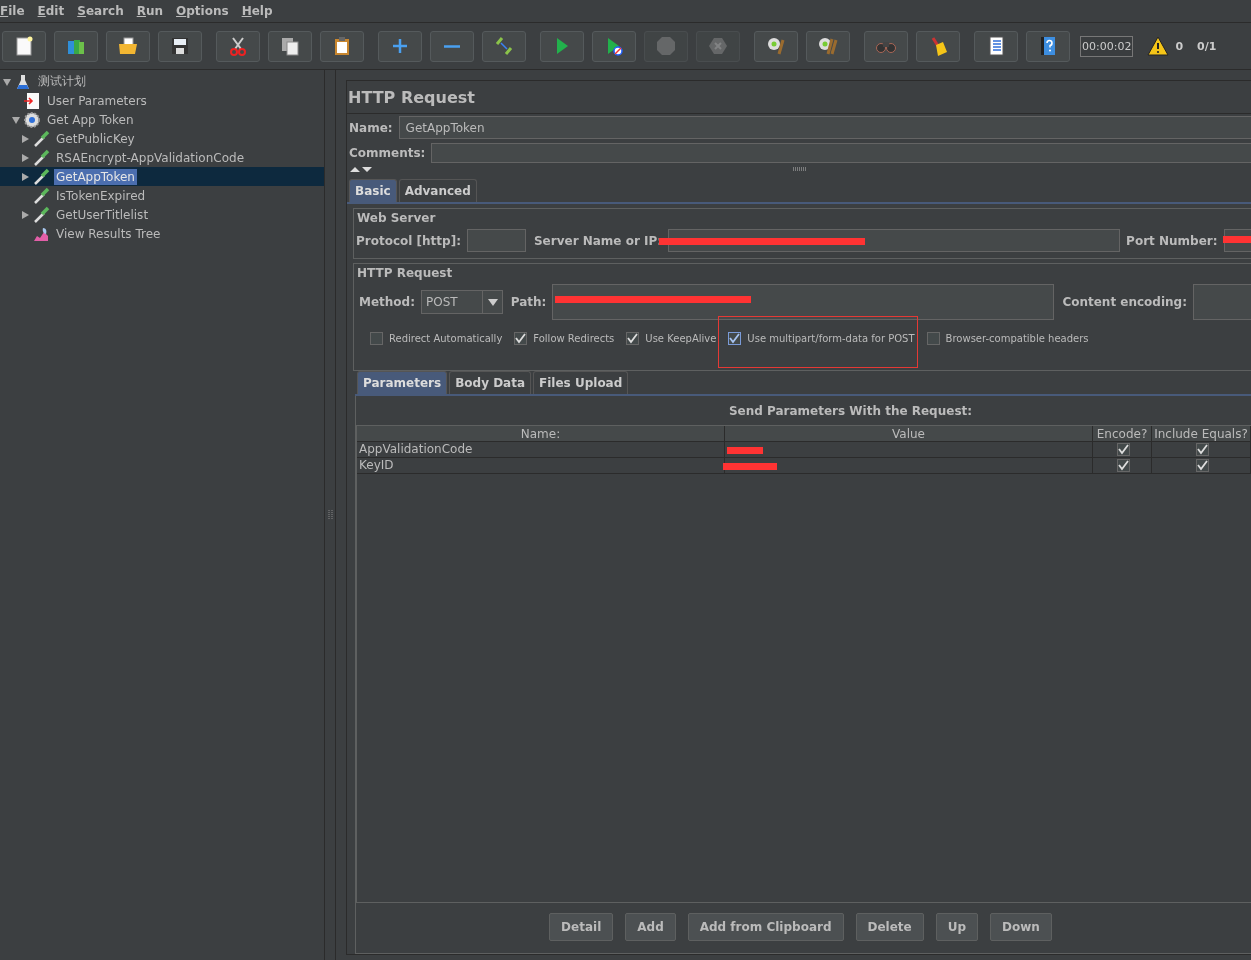  I want to click on column-header: Value, so click(909, 434).